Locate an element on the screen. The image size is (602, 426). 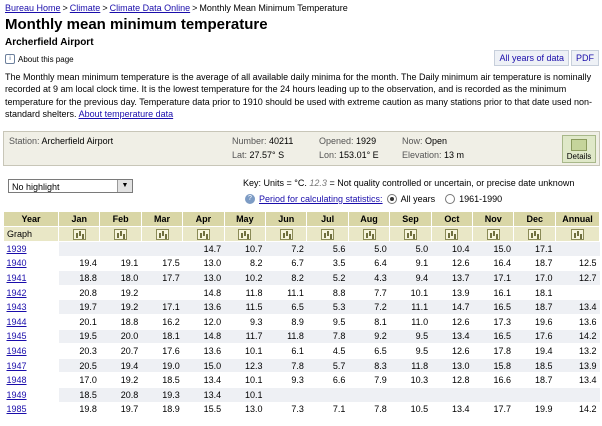
value-cell: 16.4 is located at coordinates (493, 264).